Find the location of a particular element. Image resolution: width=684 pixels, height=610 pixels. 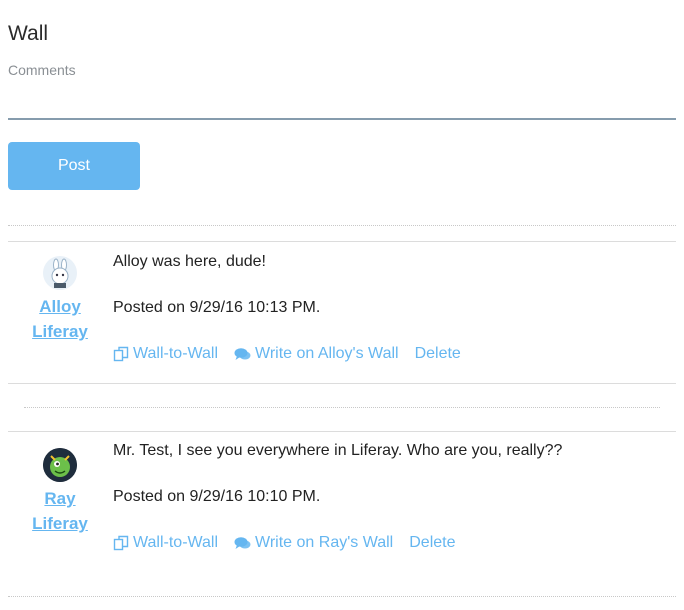

write-on-wall-link: Write on Ray's Wall is located at coordinates (313, 543).